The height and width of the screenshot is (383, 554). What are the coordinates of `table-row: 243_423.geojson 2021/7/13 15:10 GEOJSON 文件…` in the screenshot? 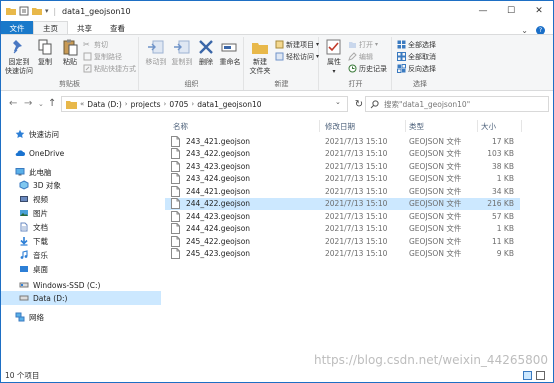 It's located at (342, 166).